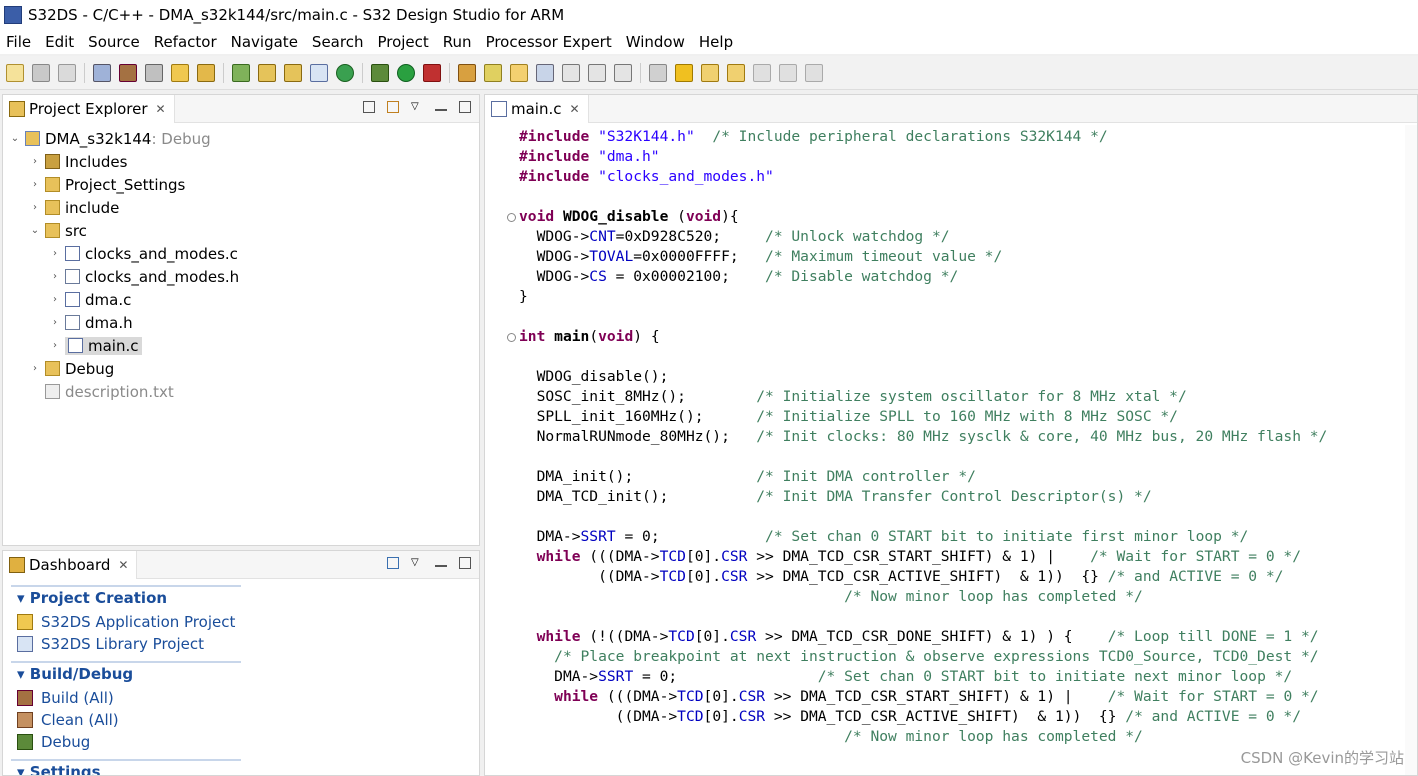  I want to click on code-line: WDOG_disable();, so click(951, 377).